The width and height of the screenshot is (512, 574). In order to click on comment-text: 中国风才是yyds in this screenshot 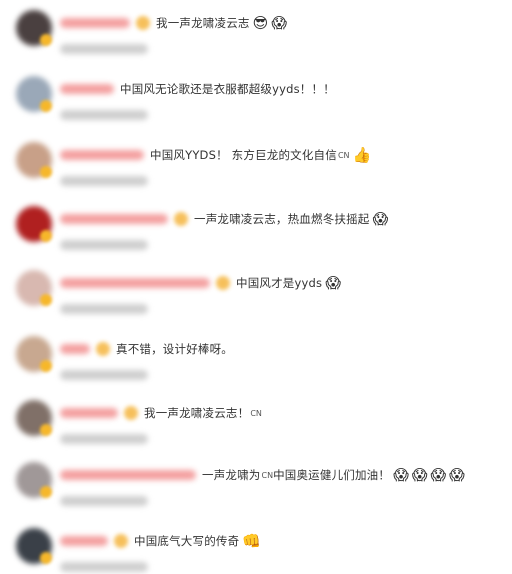, I will do `click(279, 283)`.